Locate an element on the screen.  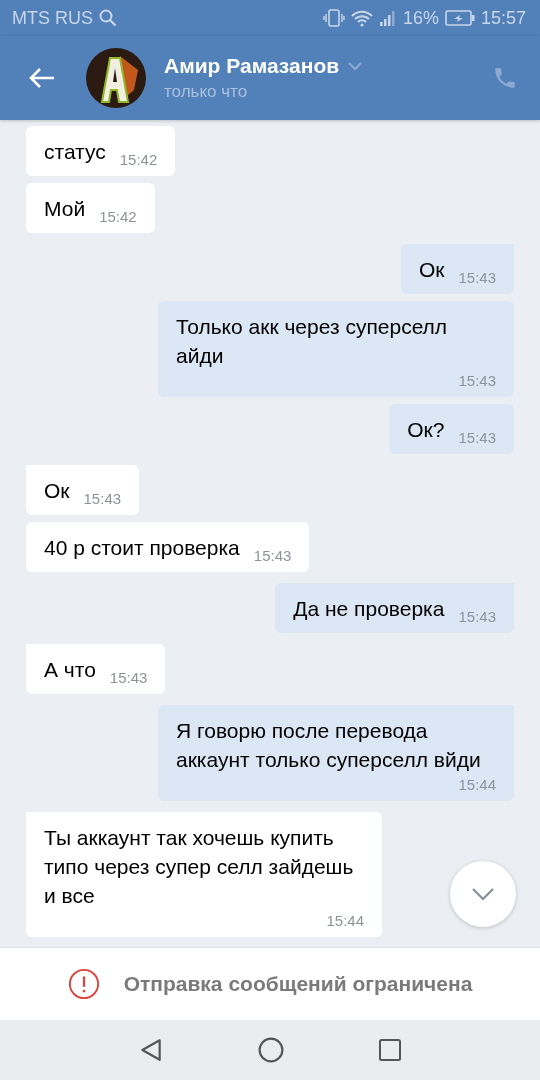
message-bubble: 40 р стоит проверка 15:43 is located at coordinates (168, 547).